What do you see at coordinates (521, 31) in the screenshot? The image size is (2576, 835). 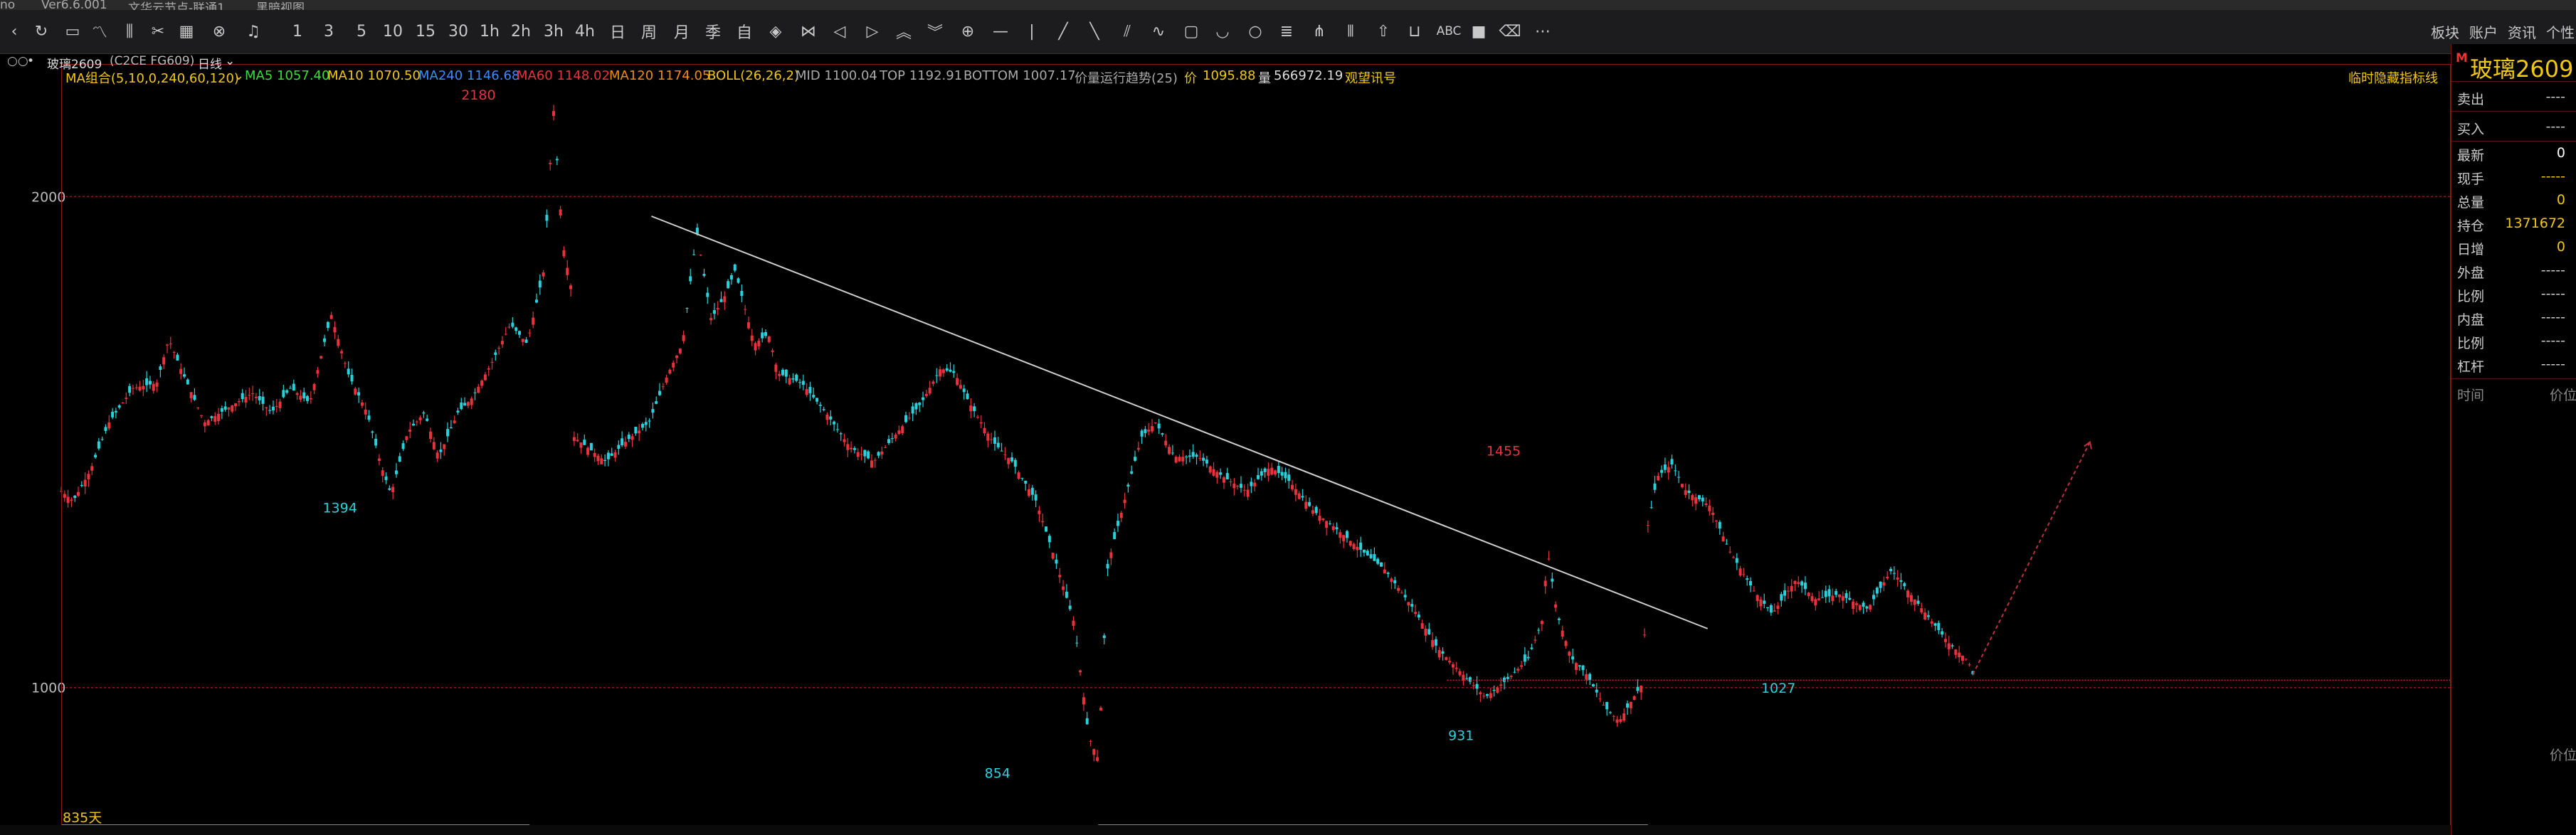 I see `period-2h: 2h` at bounding box center [521, 31].